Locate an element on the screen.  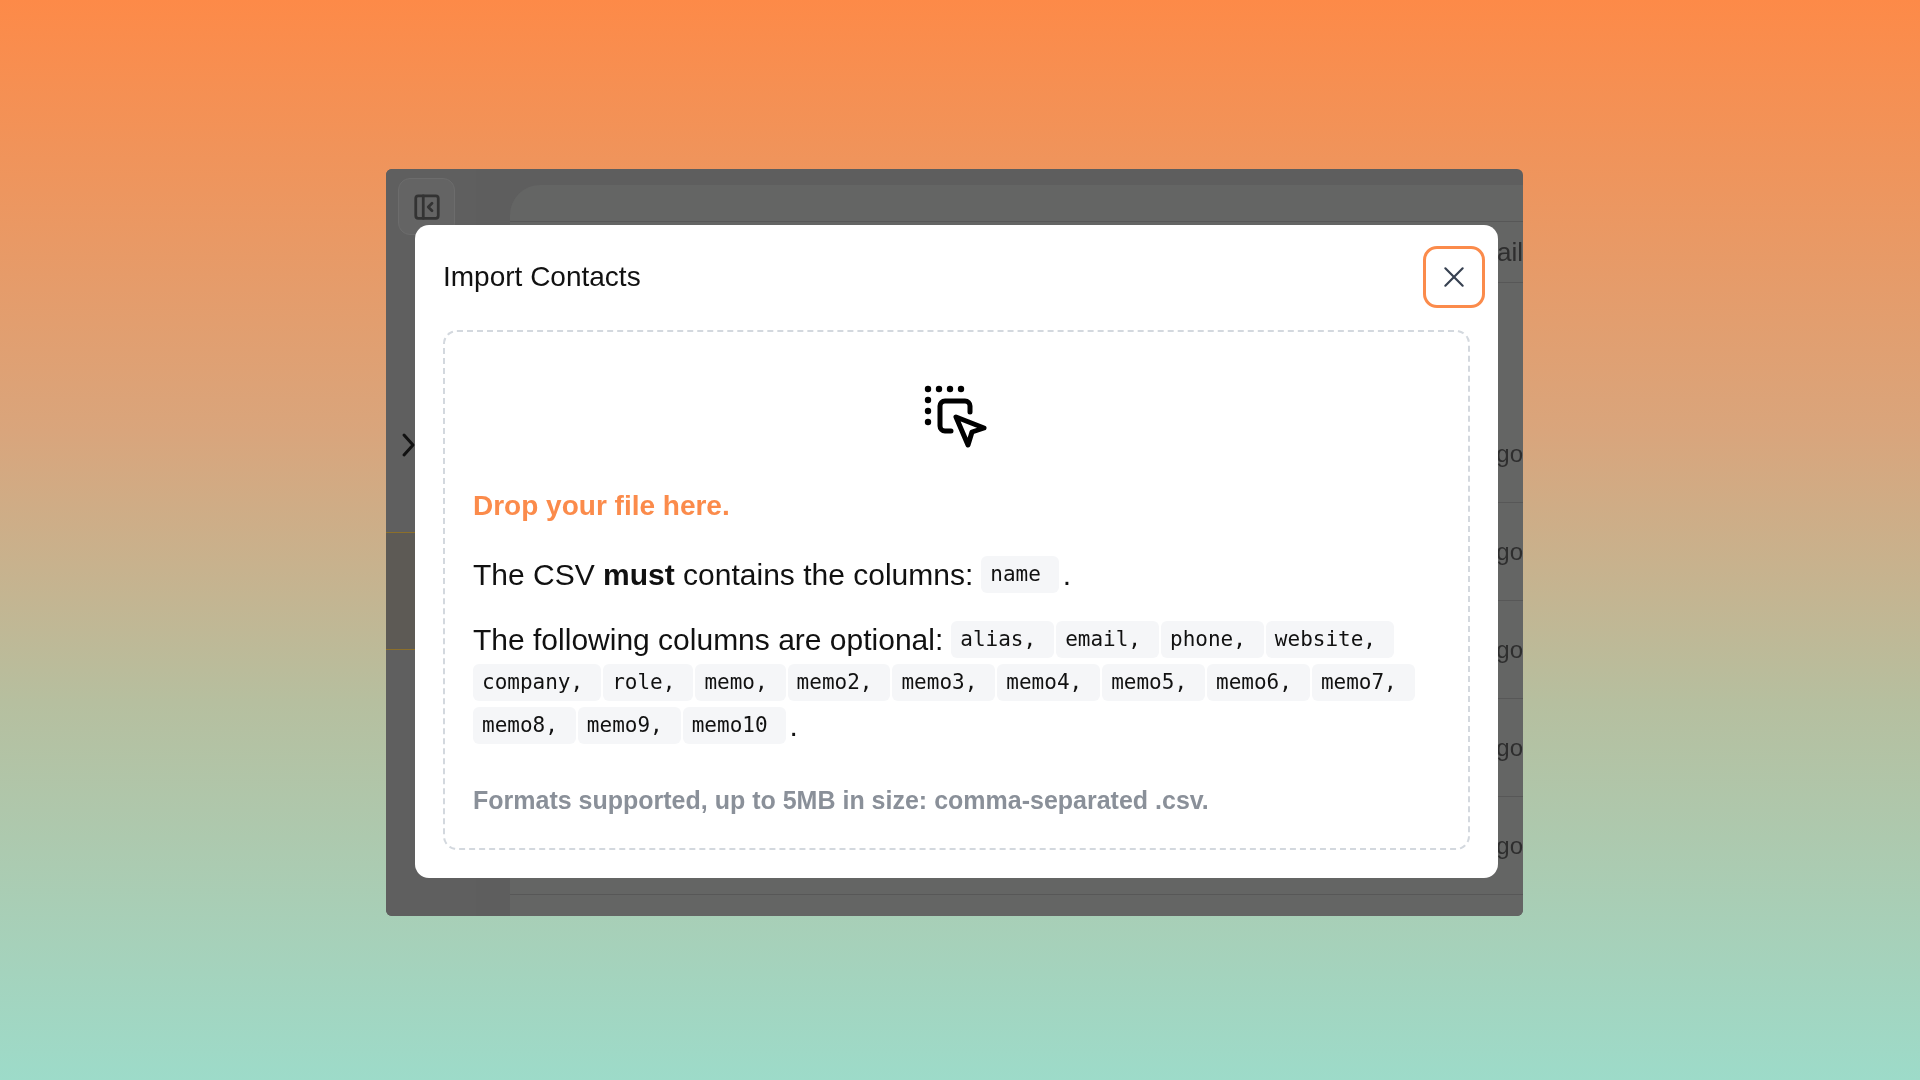
formats-note: Formats supported, up to 5MB in size: comma-separated .csv. is located at coordinates (841, 800).